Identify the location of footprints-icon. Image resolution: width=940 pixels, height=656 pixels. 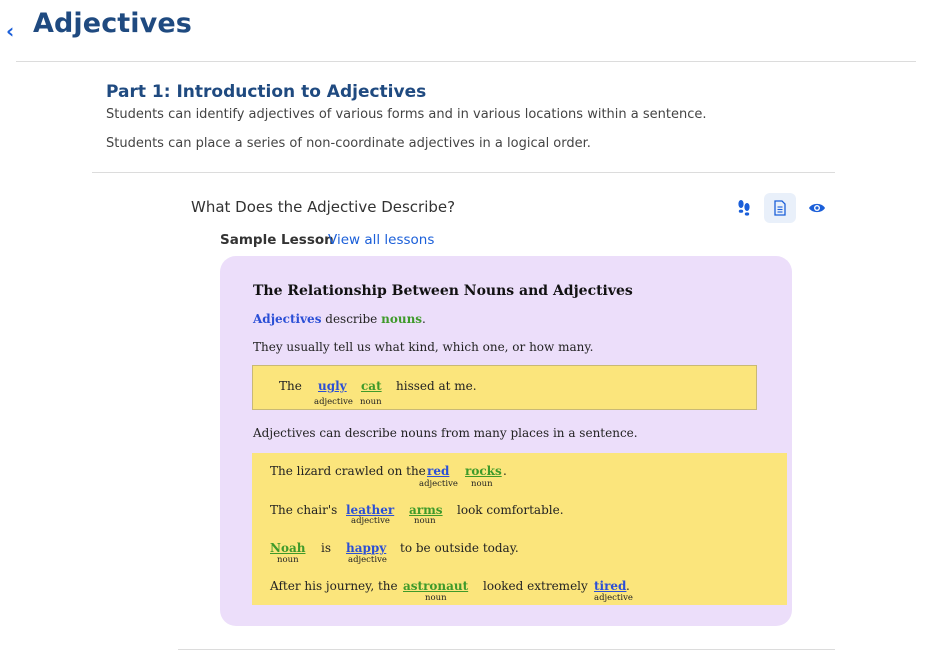
(744, 208).